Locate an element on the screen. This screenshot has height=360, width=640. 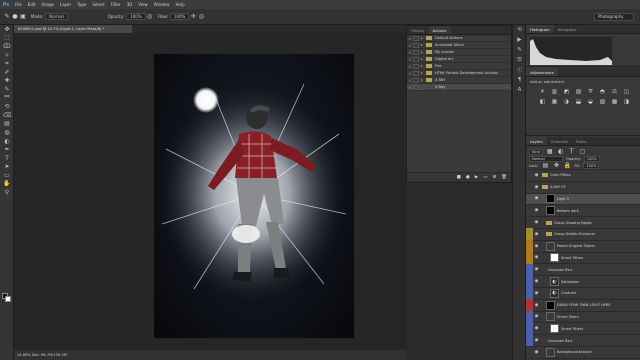
lock-position-icon: ✥ is located at coordinates (556, 166).